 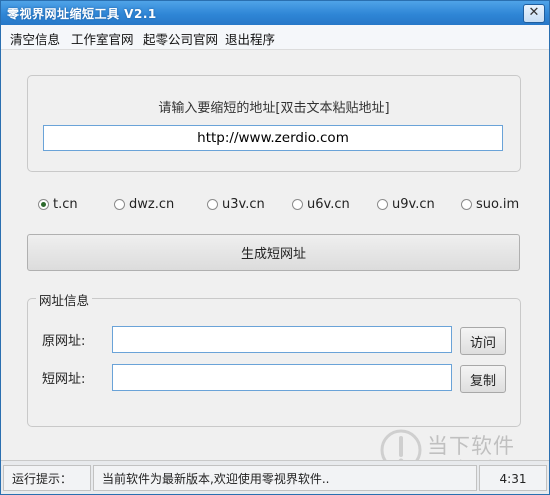 What do you see at coordinates (413, 204) in the screenshot?
I see `service-label: u9v.cn` at bounding box center [413, 204].